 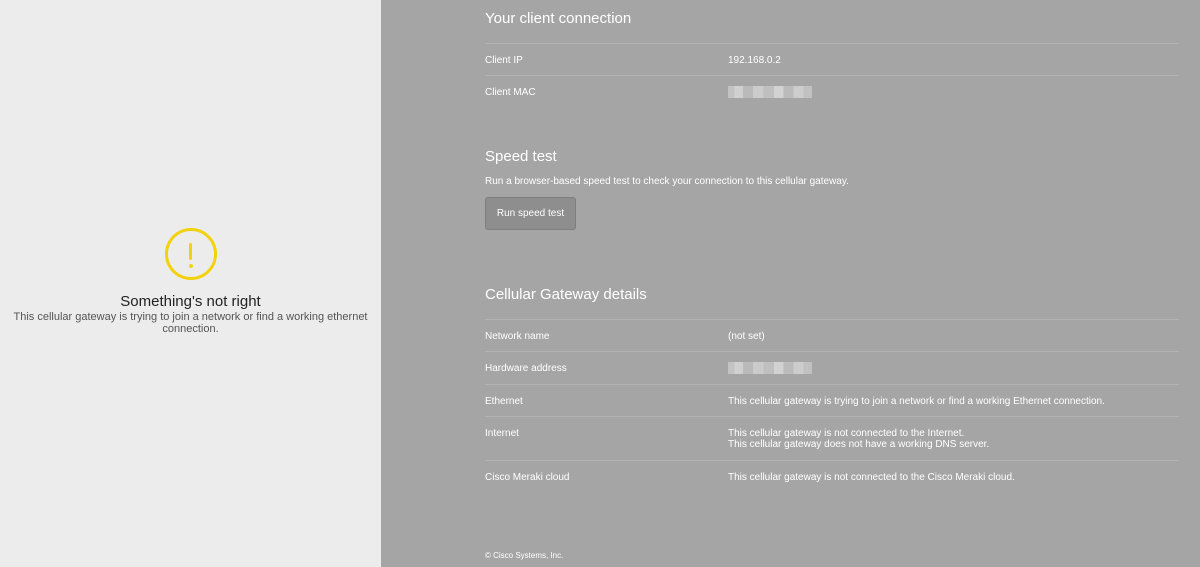 What do you see at coordinates (504, 60) in the screenshot?
I see `client-ip-label: Client IP` at bounding box center [504, 60].